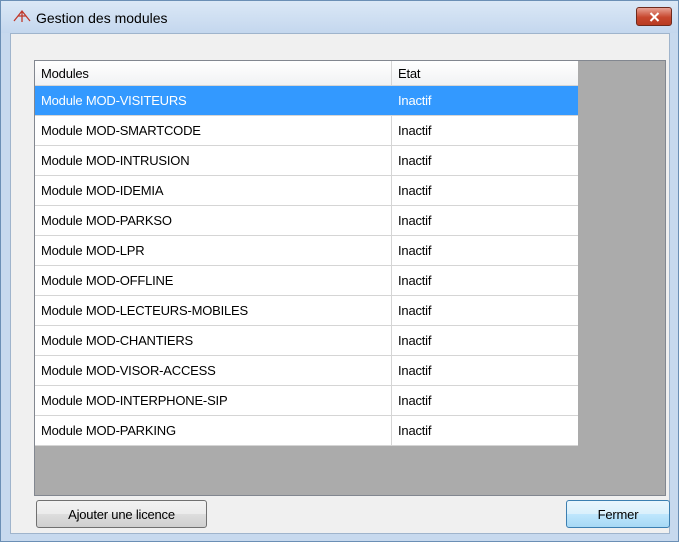 This screenshot has height=544, width=681. Describe the element at coordinates (213, 130) in the screenshot. I see `module-name-cell: Module MOD-SMARTCODE` at that location.